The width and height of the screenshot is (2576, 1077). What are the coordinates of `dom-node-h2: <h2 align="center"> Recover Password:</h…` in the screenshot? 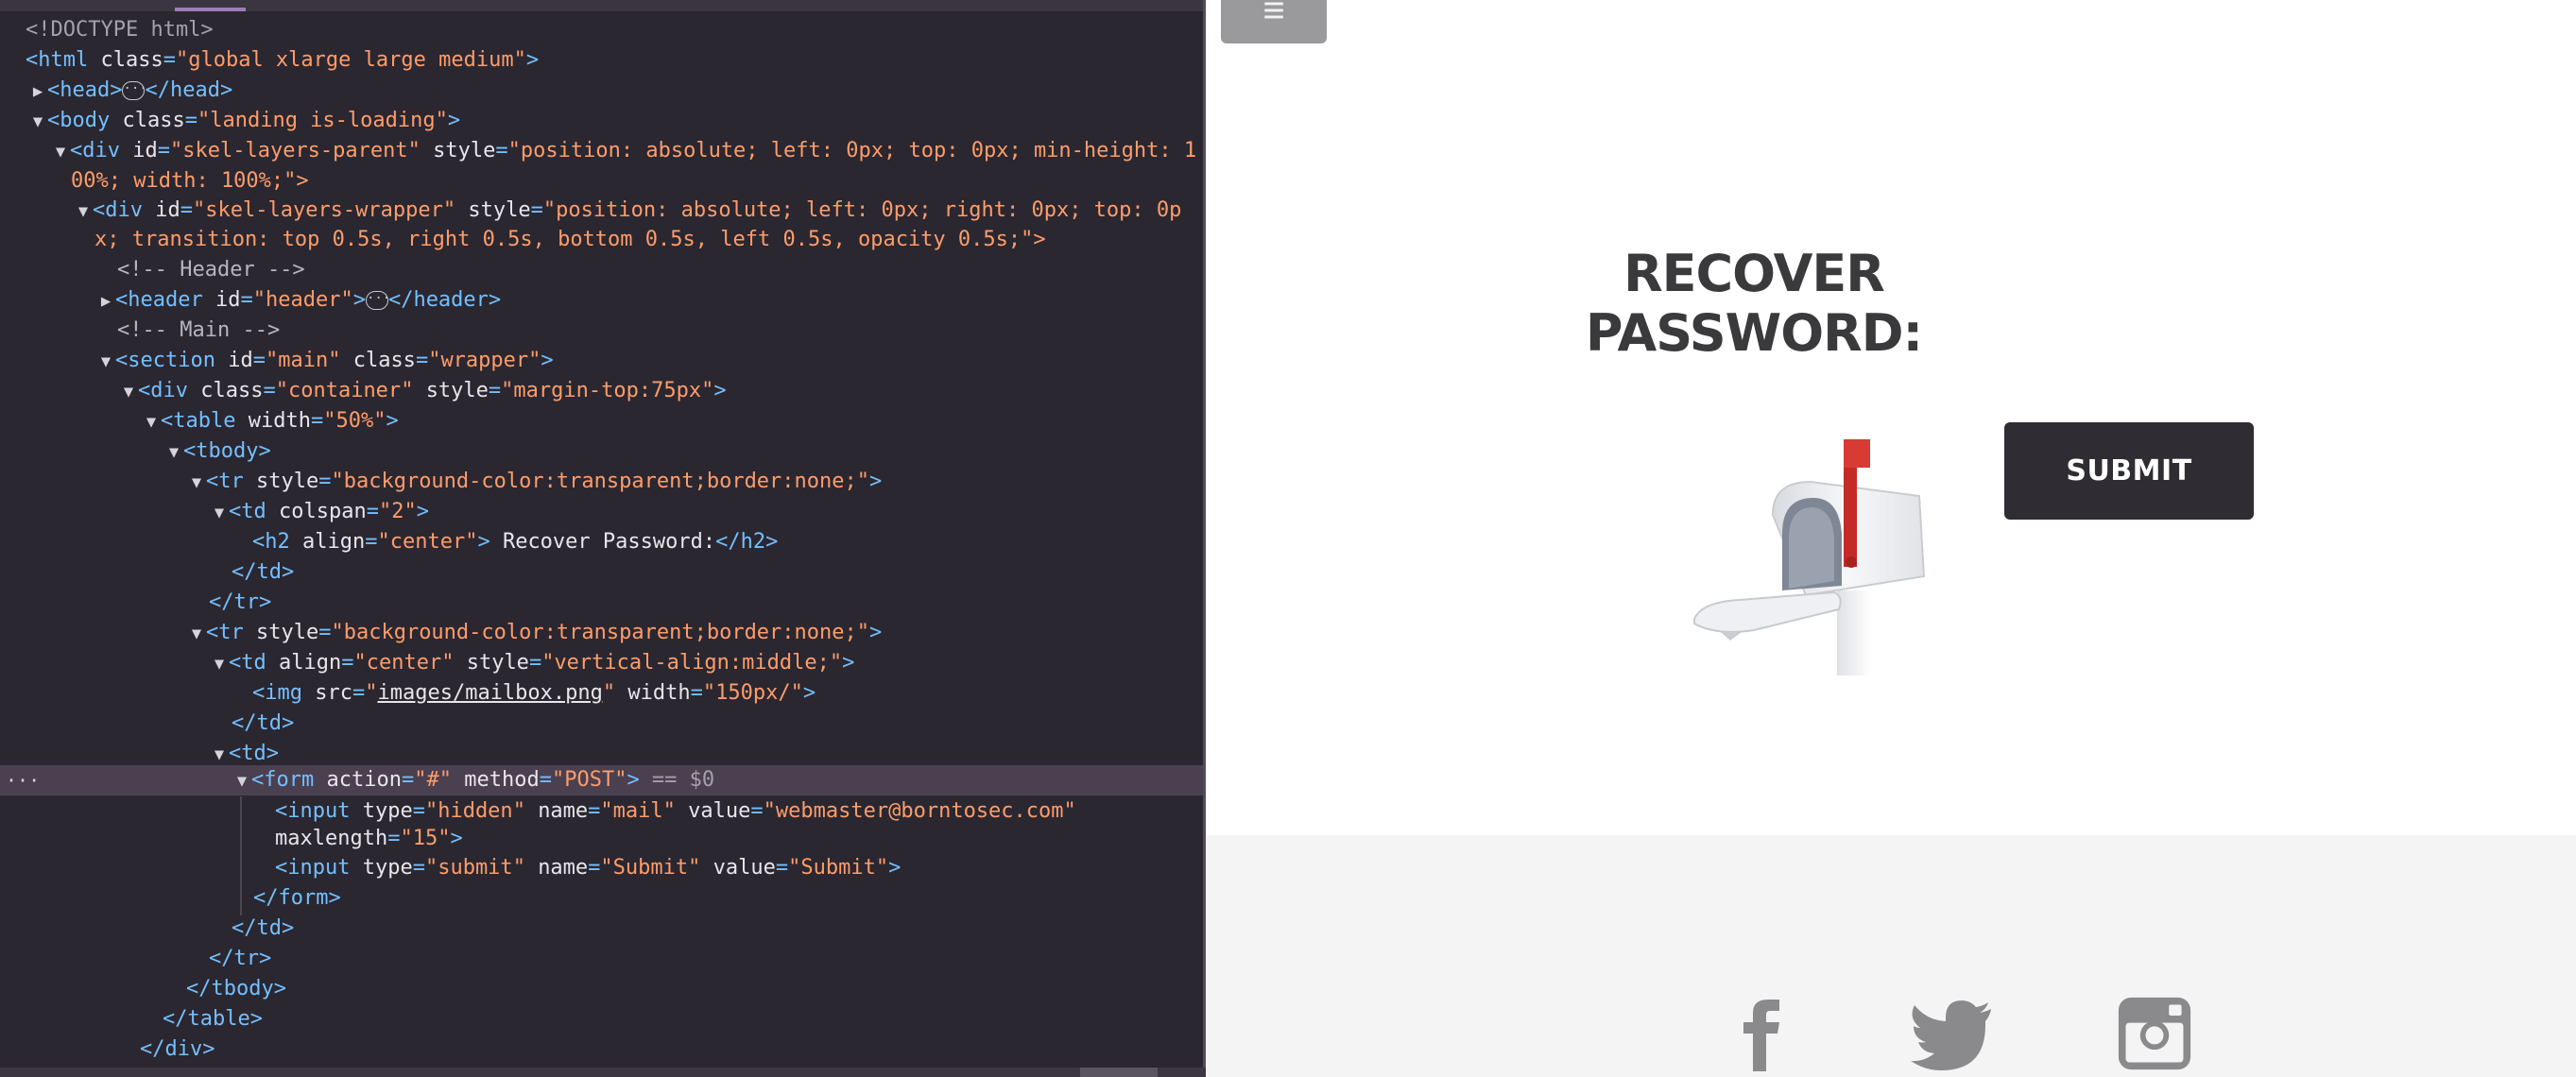 It's located at (389, 542).